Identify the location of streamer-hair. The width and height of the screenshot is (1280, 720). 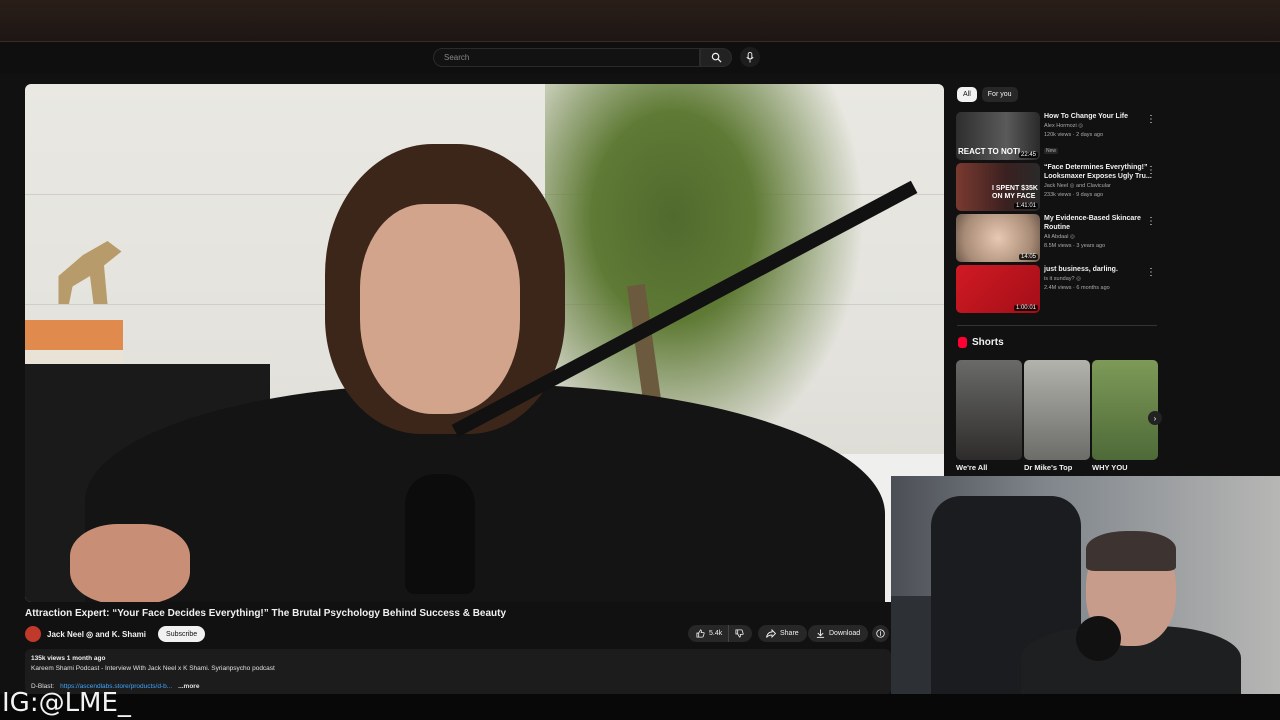
(1131, 551).